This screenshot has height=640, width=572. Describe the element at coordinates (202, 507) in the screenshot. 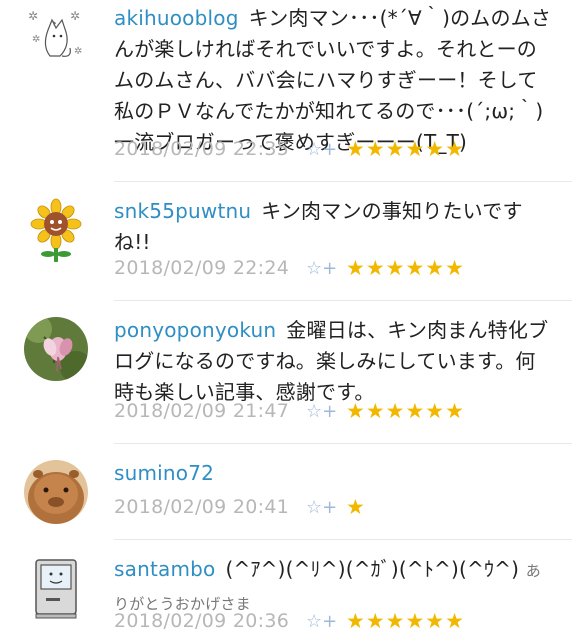

I see `comment-date: 2018/02/09 20:41` at that location.